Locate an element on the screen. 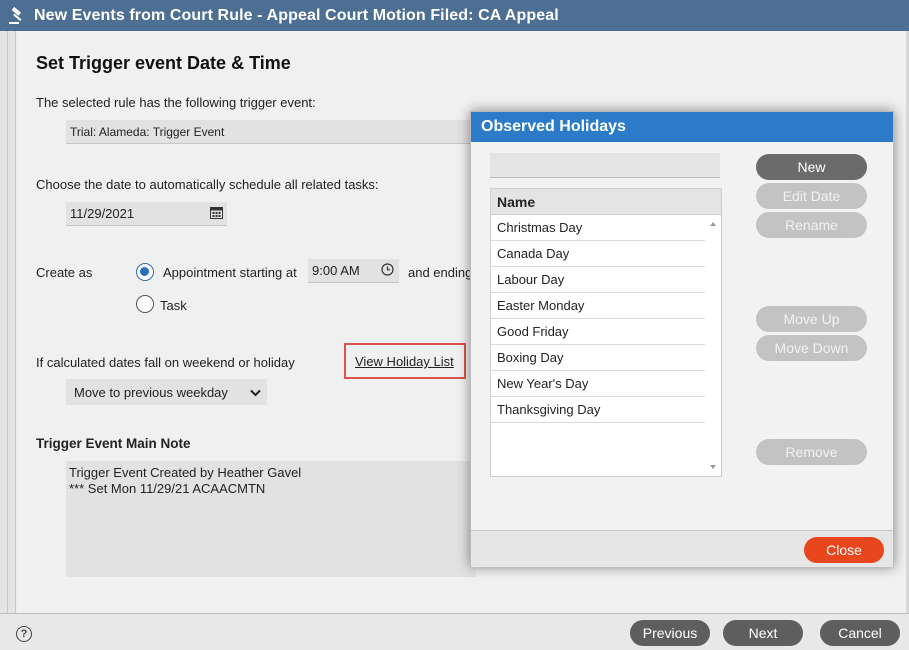  date-value: 11/29/2021 is located at coordinates (102, 213).